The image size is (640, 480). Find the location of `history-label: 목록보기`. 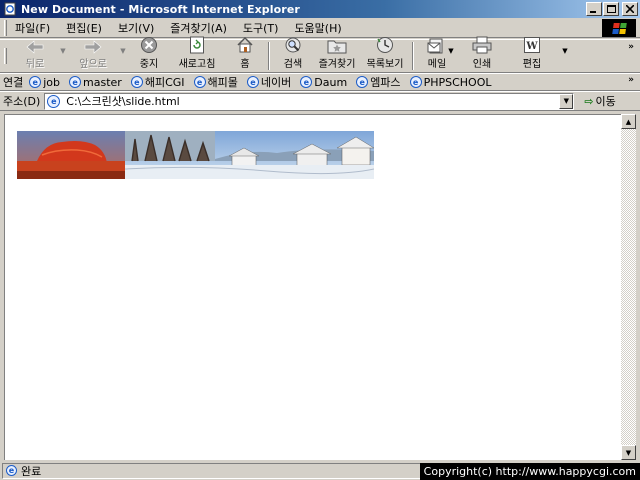

history-label: 목록보기 is located at coordinates (385, 64).